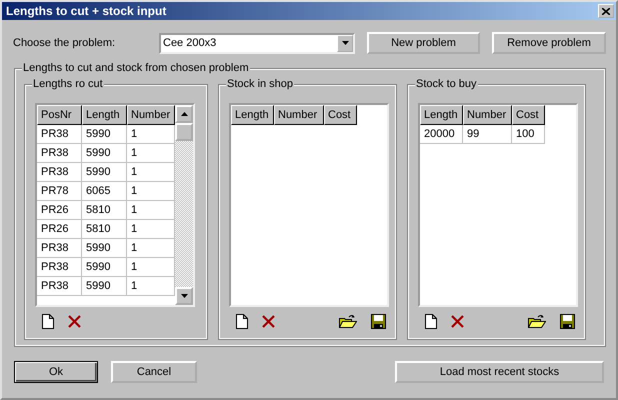 The width and height of the screenshot is (618, 400). What do you see at coordinates (184, 114) in the screenshot?
I see `up-arrow-icon` at bounding box center [184, 114].